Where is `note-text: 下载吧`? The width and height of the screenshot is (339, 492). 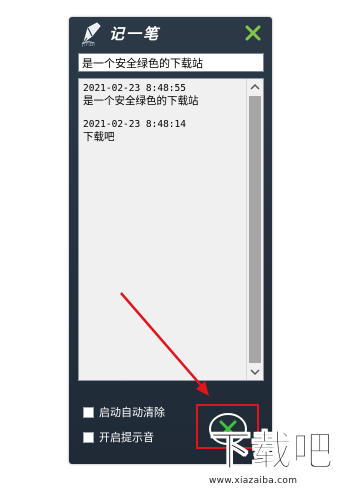
note-text: 下载吧 is located at coordinates (99, 137).